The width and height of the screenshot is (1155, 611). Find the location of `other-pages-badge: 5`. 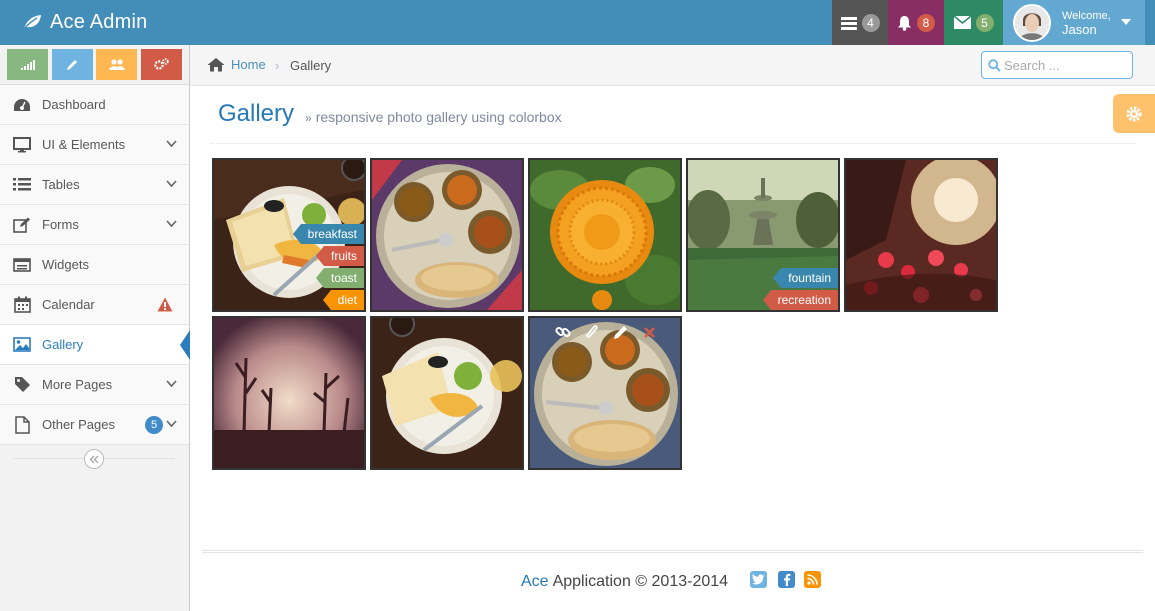

other-pages-badge: 5 is located at coordinates (154, 425).